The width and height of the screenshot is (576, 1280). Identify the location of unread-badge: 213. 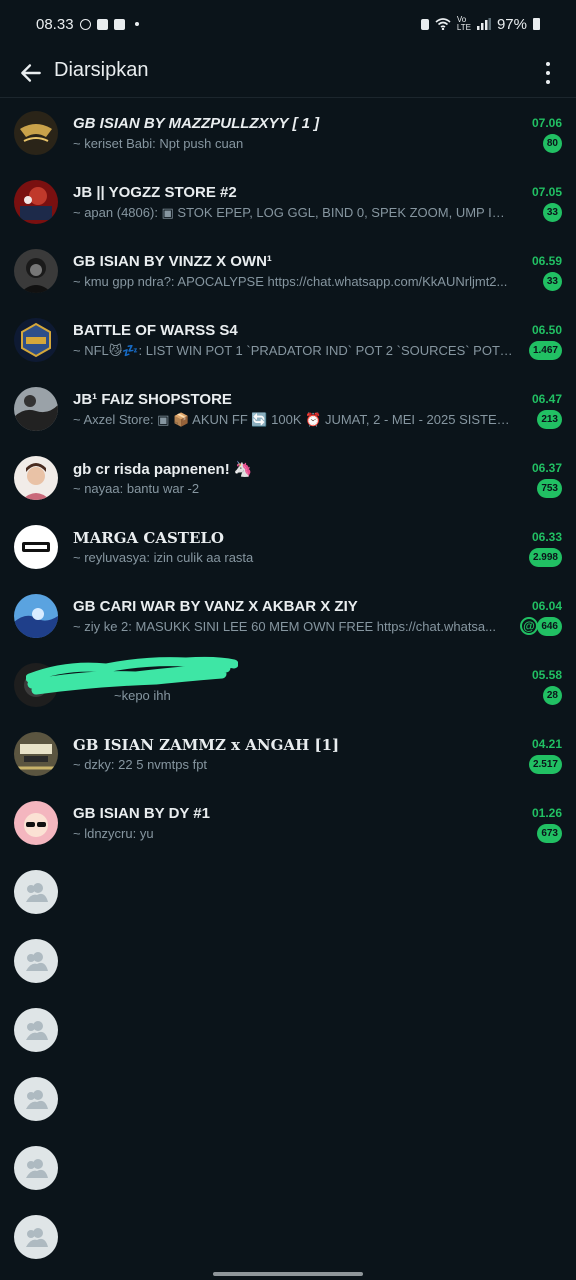
(549, 419).